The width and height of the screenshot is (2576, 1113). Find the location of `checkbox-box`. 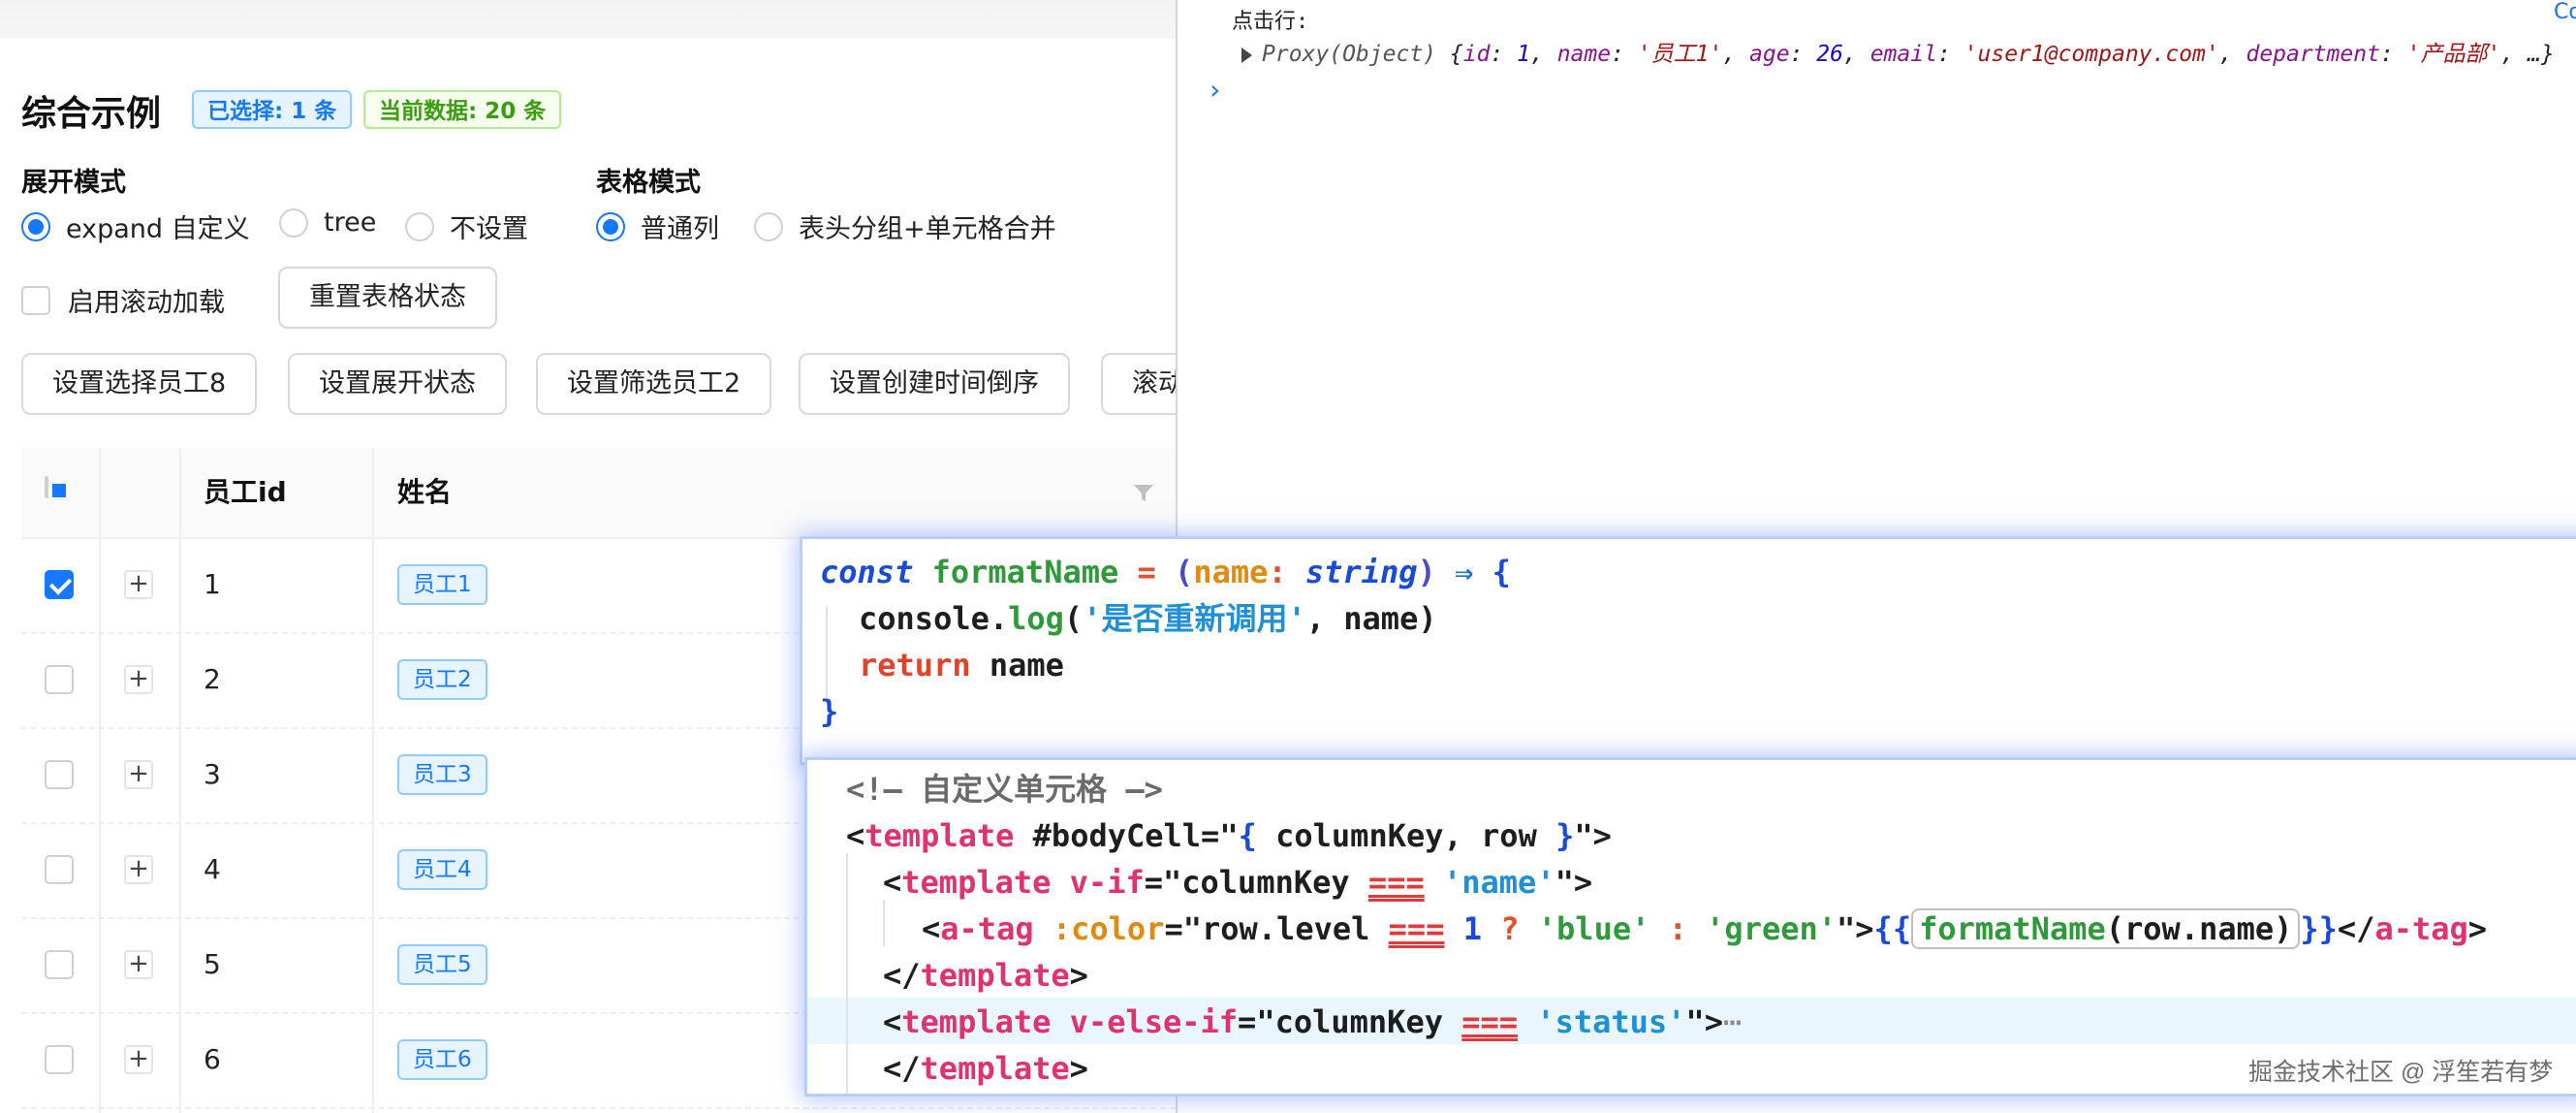

checkbox-box is located at coordinates (35, 300).